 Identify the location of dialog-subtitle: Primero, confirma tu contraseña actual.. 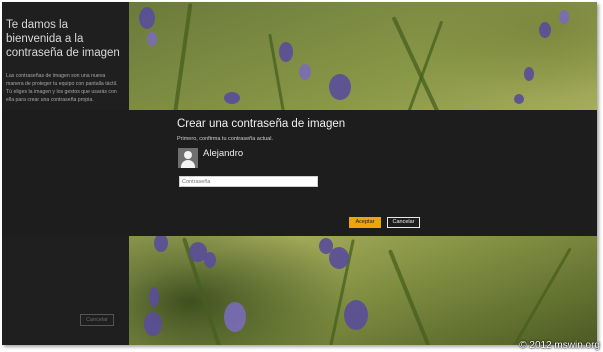
(225, 139).